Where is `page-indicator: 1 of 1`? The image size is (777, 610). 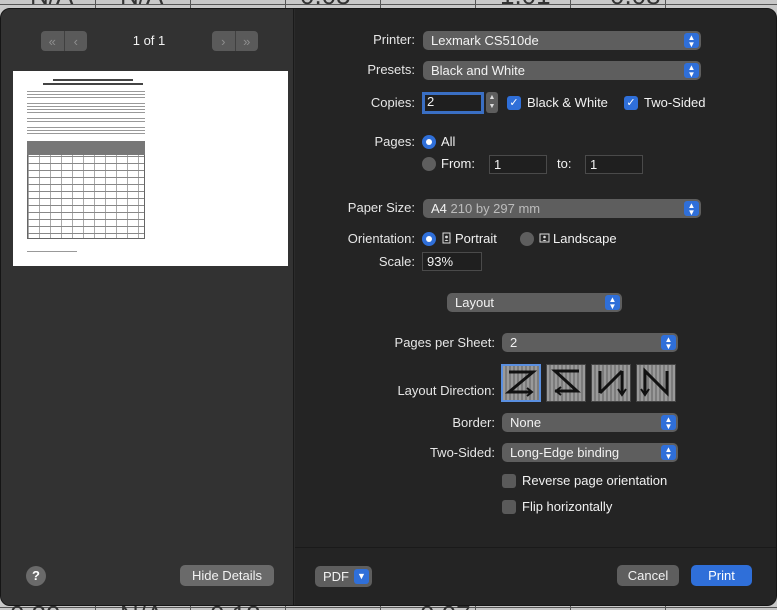
page-indicator: 1 of 1 is located at coordinates (149, 40).